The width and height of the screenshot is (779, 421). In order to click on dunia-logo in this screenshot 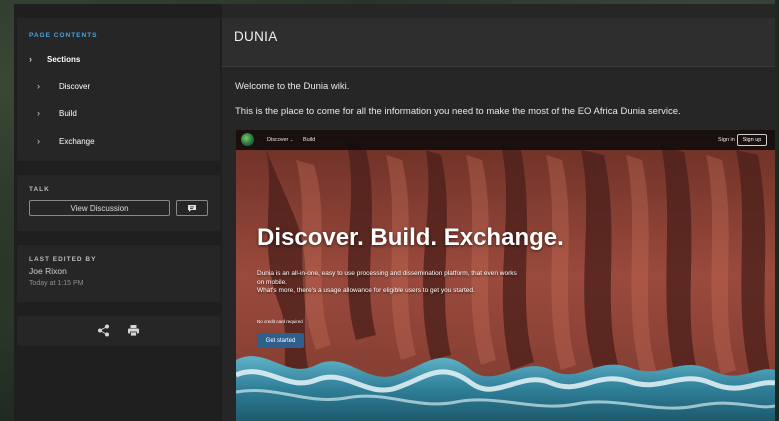, I will do `click(247, 139)`.